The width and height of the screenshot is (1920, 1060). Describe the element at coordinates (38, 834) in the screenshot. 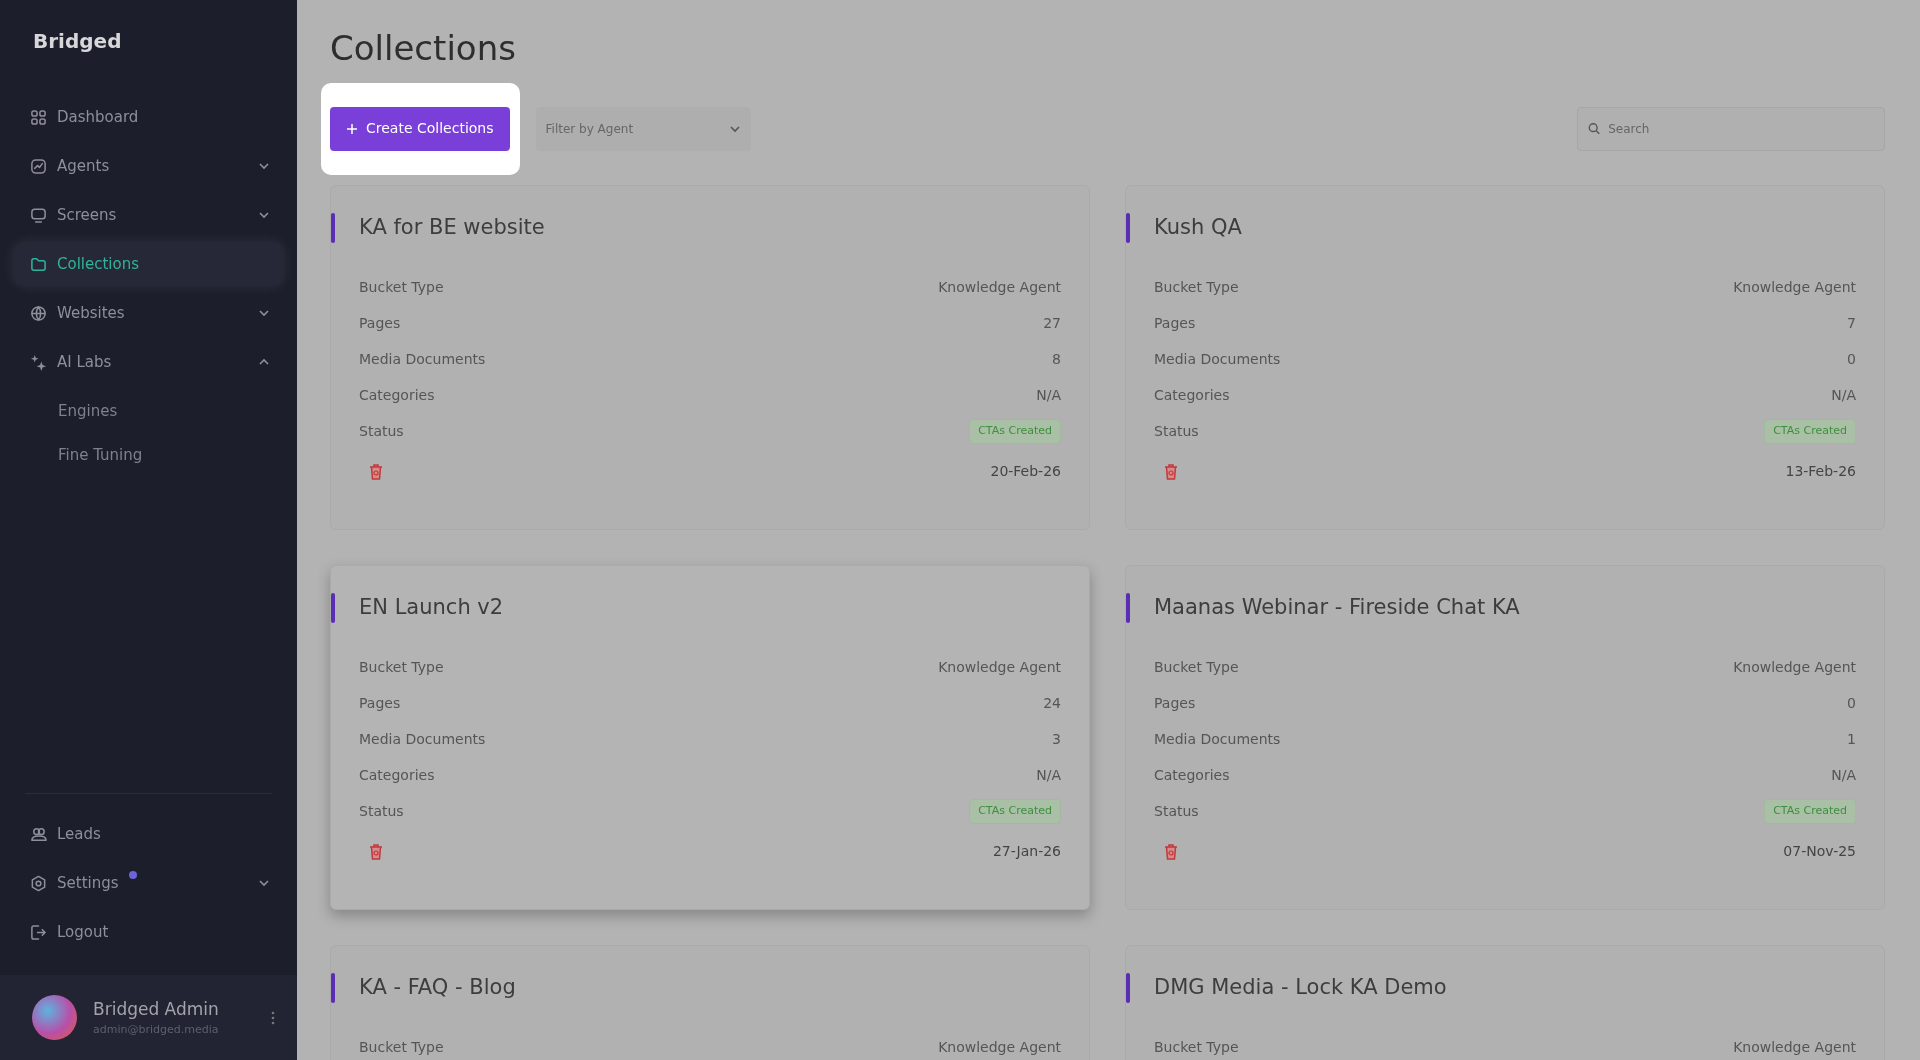

I see `people-icon` at that location.